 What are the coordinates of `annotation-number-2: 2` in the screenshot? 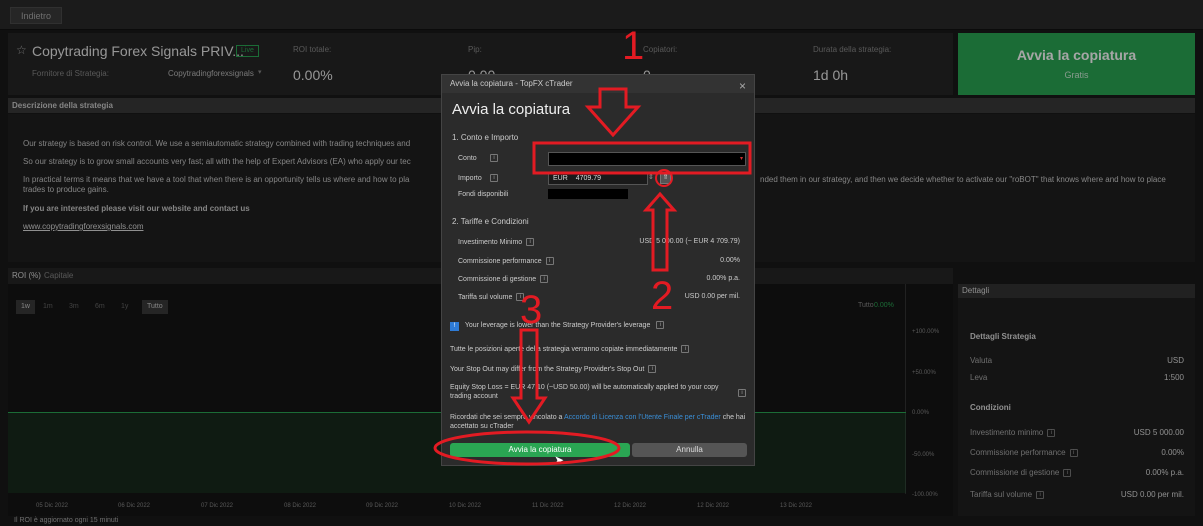 It's located at (662, 296).